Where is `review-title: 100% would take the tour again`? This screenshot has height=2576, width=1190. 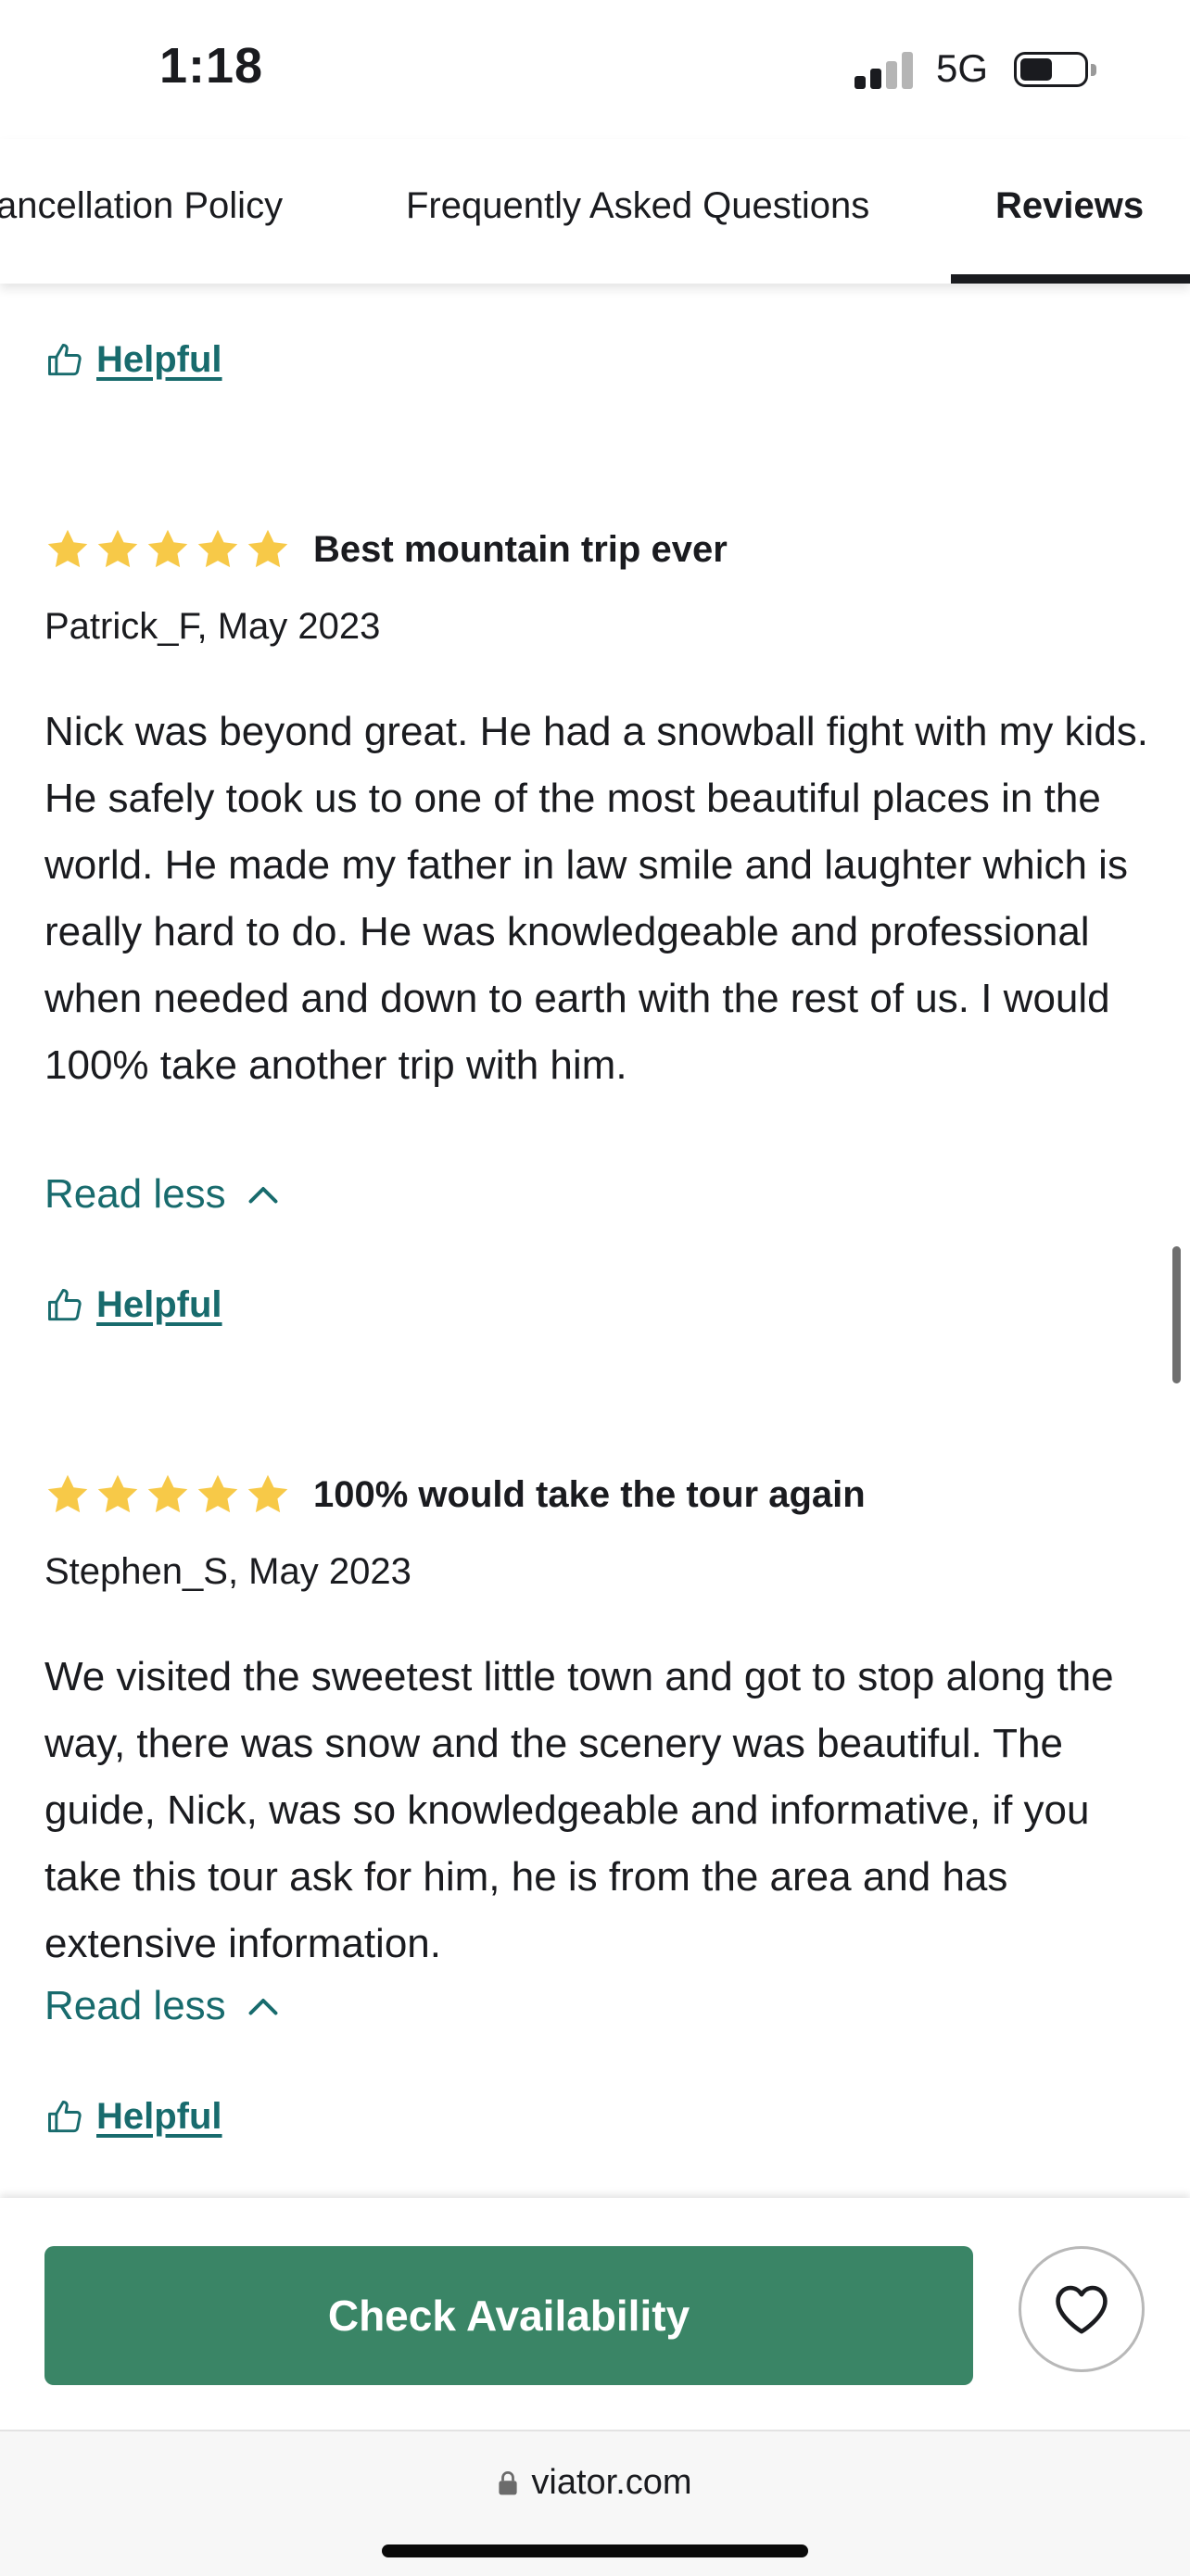 review-title: 100% would take the tour again is located at coordinates (589, 1494).